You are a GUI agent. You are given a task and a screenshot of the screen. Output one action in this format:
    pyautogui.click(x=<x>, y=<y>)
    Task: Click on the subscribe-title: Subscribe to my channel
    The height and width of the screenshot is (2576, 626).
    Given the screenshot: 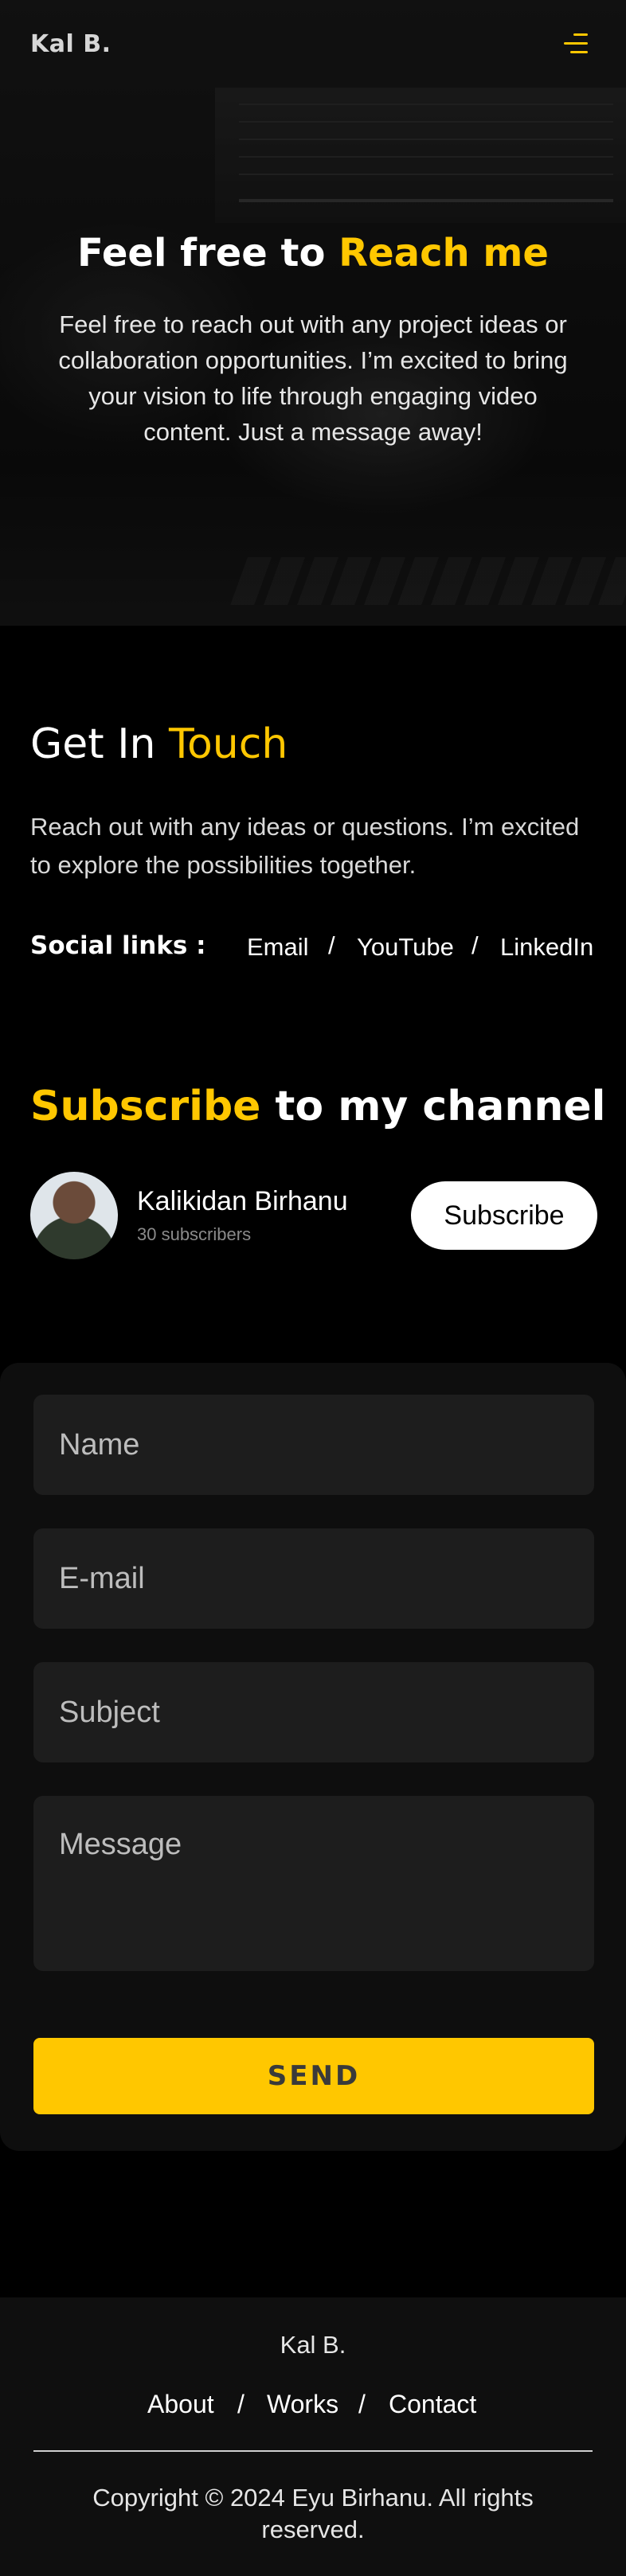 What is the action you would take?
    pyautogui.click(x=318, y=1106)
    